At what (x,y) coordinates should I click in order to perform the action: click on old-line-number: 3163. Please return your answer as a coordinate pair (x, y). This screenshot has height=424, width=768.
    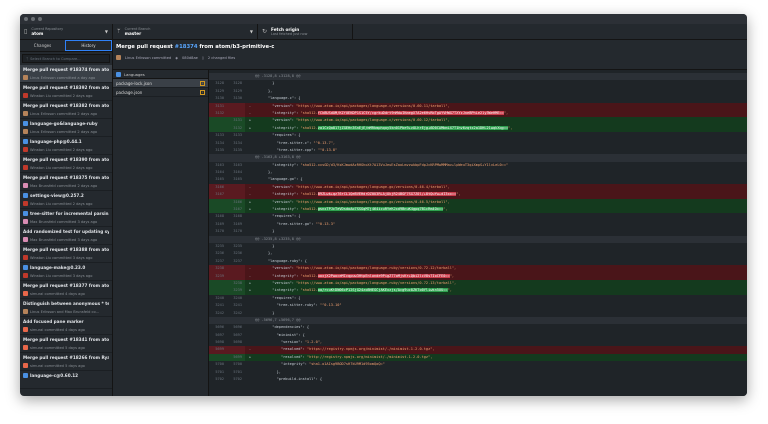
    Looking at the image, I should click on (219, 164).